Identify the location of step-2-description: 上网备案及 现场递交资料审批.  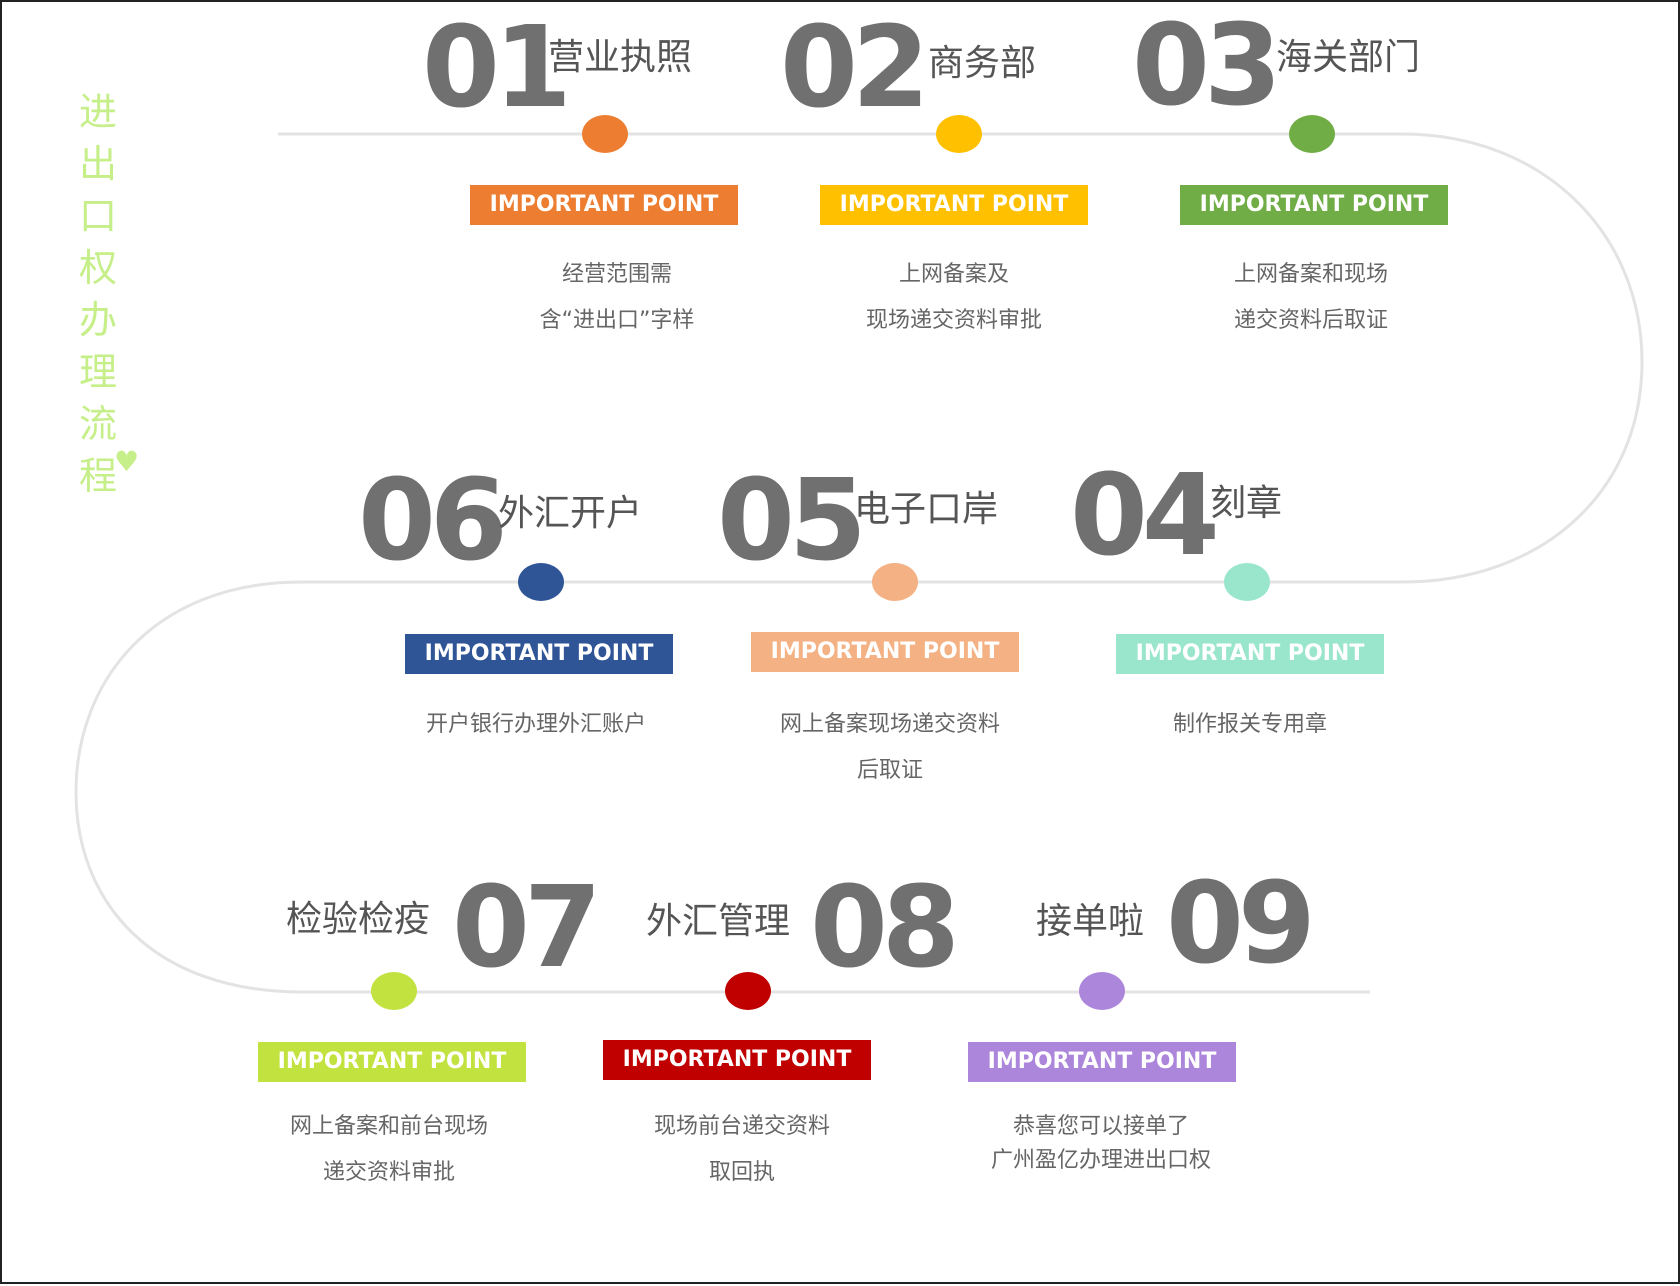
(954, 298).